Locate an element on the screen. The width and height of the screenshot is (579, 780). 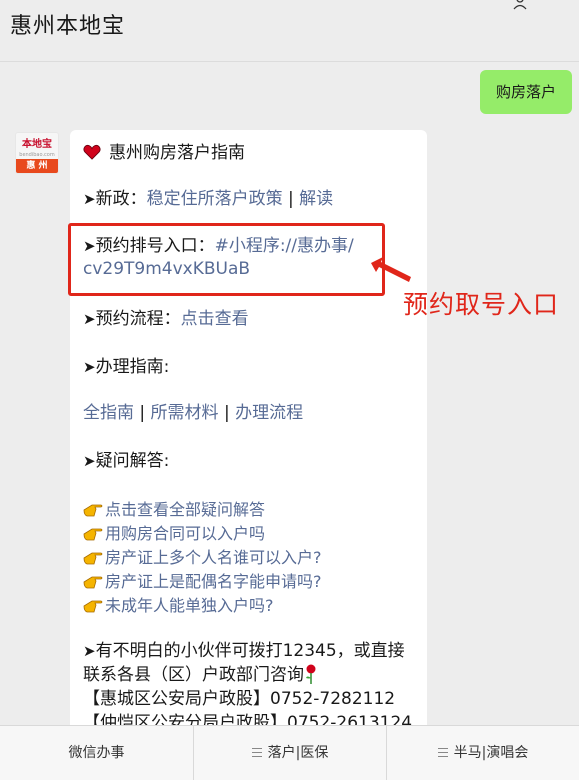
guide-links-line: 全指南 | 所需材料 | 办理流程 is located at coordinates (193, 413).